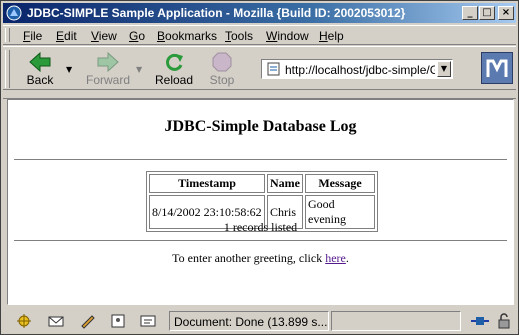 Image resolution: width=519 pixels, height=335 pixels. I want to click on menu-window: Window, so click(287, 36).